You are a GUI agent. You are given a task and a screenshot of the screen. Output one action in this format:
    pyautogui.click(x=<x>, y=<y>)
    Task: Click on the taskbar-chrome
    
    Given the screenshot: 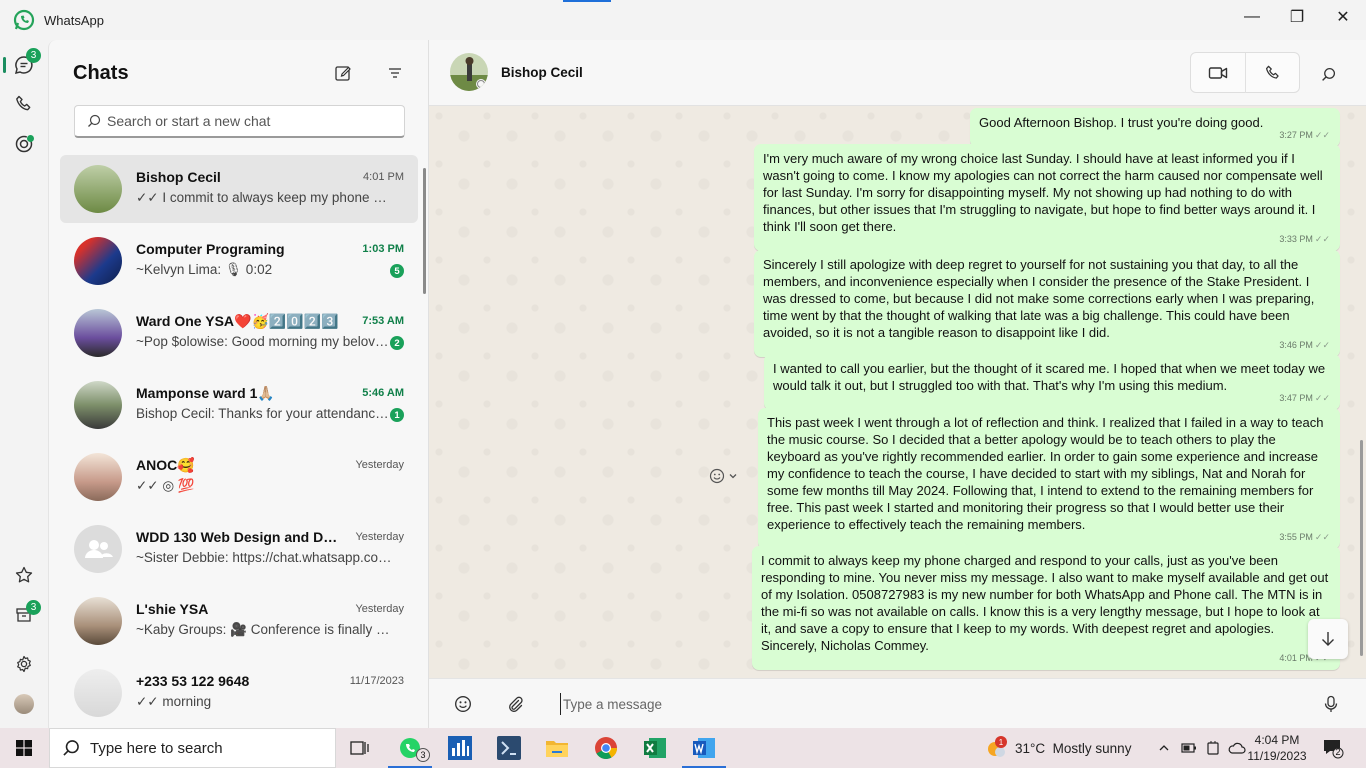 What is the action you would take?
    pyautogui.click(x=606, y=748)
    